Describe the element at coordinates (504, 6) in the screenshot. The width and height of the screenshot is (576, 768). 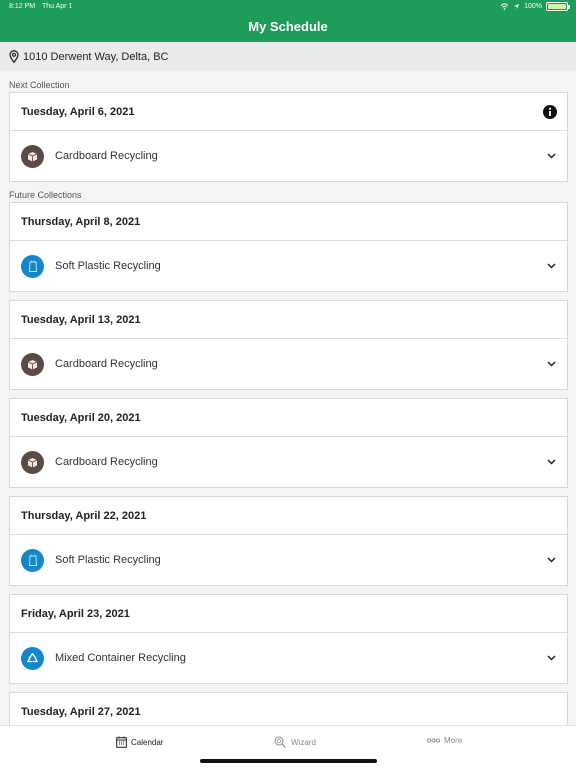
I see `wifi-icon` at that location.